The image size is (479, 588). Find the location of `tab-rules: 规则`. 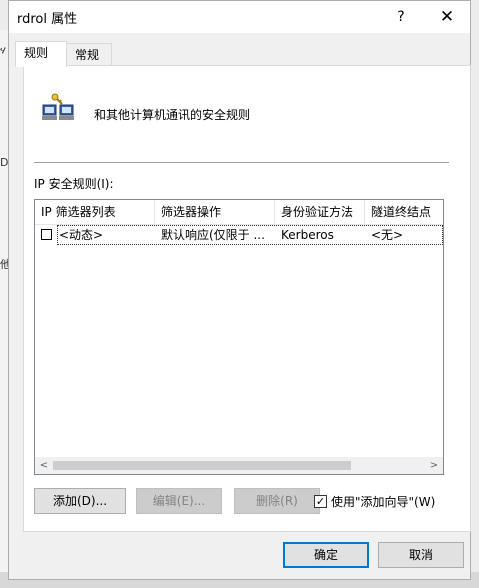

tab-rules: 规则 is located at coordinates (41, 54).